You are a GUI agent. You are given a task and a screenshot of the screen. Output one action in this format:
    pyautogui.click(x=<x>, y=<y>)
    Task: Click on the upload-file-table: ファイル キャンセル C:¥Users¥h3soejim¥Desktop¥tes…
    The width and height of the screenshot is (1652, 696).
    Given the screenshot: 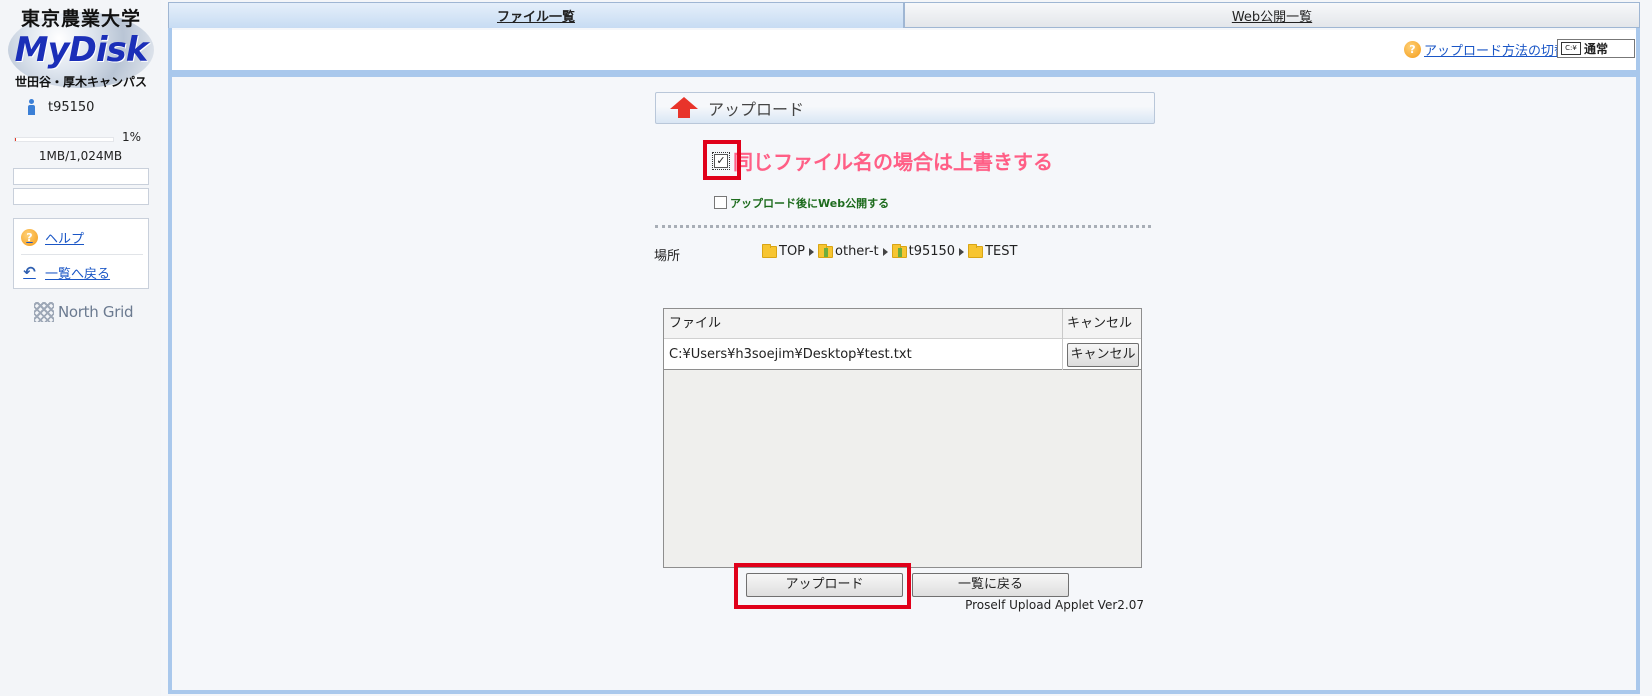 What is the action you would take?
    pyautogui.click(x=902, y=438)
    